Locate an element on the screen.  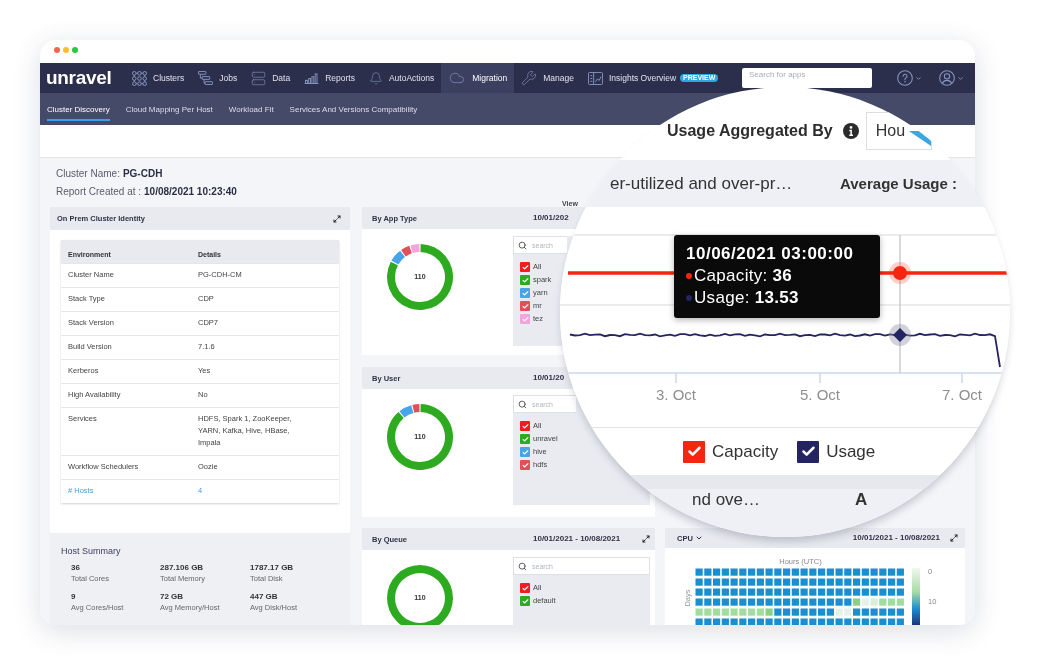
stat-value: 287.106 GB is located at coordinates (182, 567).